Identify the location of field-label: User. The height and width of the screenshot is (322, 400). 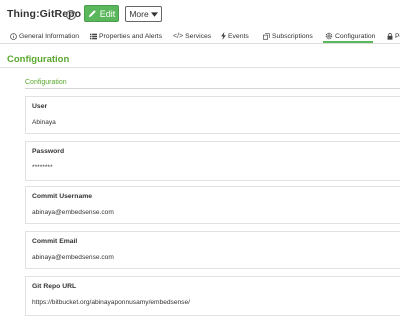
(40, 106).